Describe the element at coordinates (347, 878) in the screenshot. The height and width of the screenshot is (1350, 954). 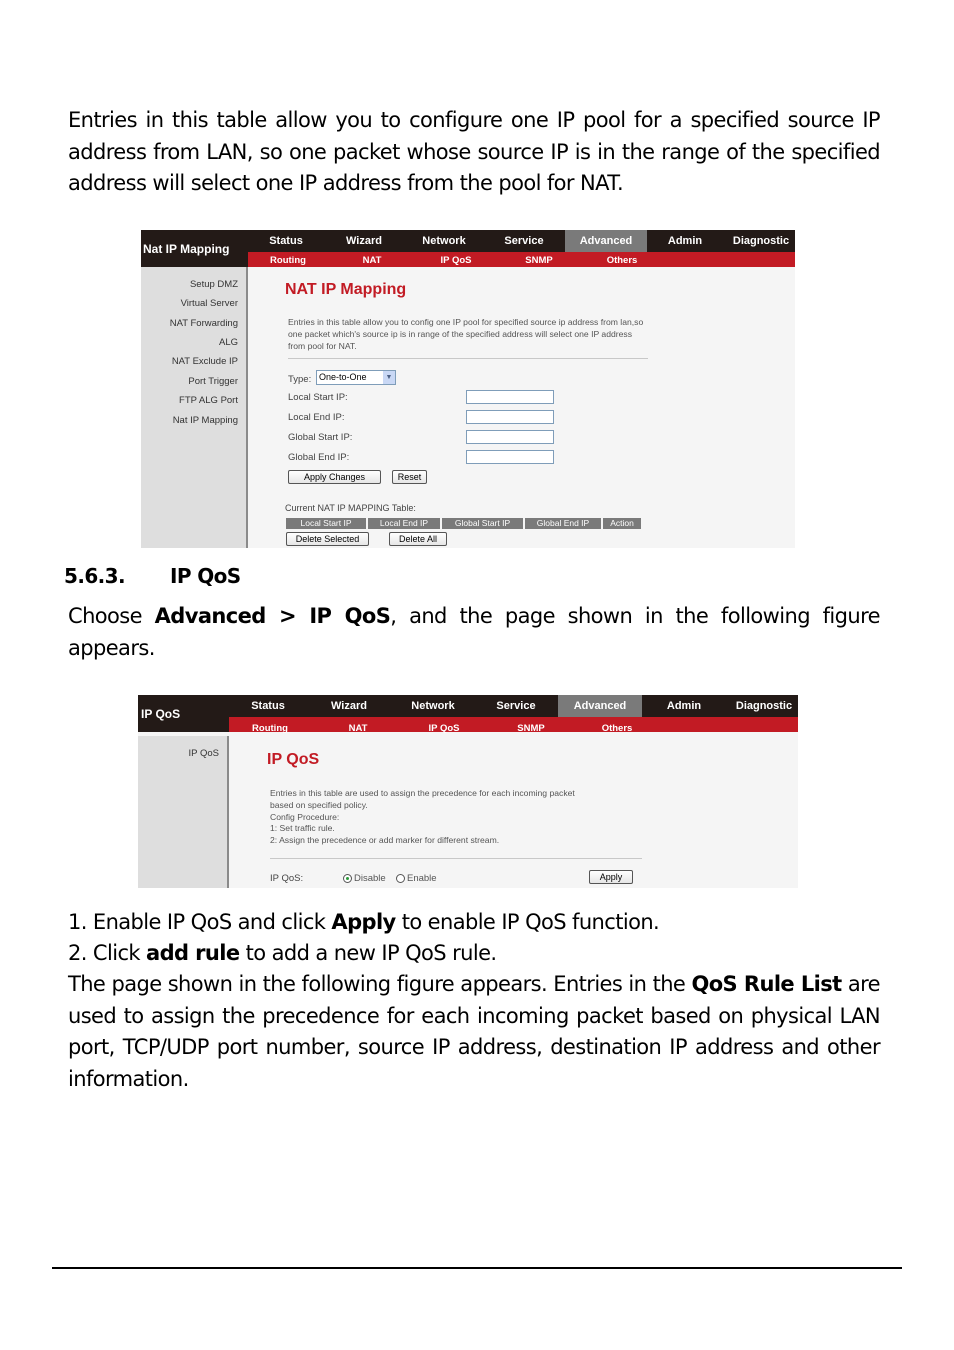
I see `disable-radio` at that location.